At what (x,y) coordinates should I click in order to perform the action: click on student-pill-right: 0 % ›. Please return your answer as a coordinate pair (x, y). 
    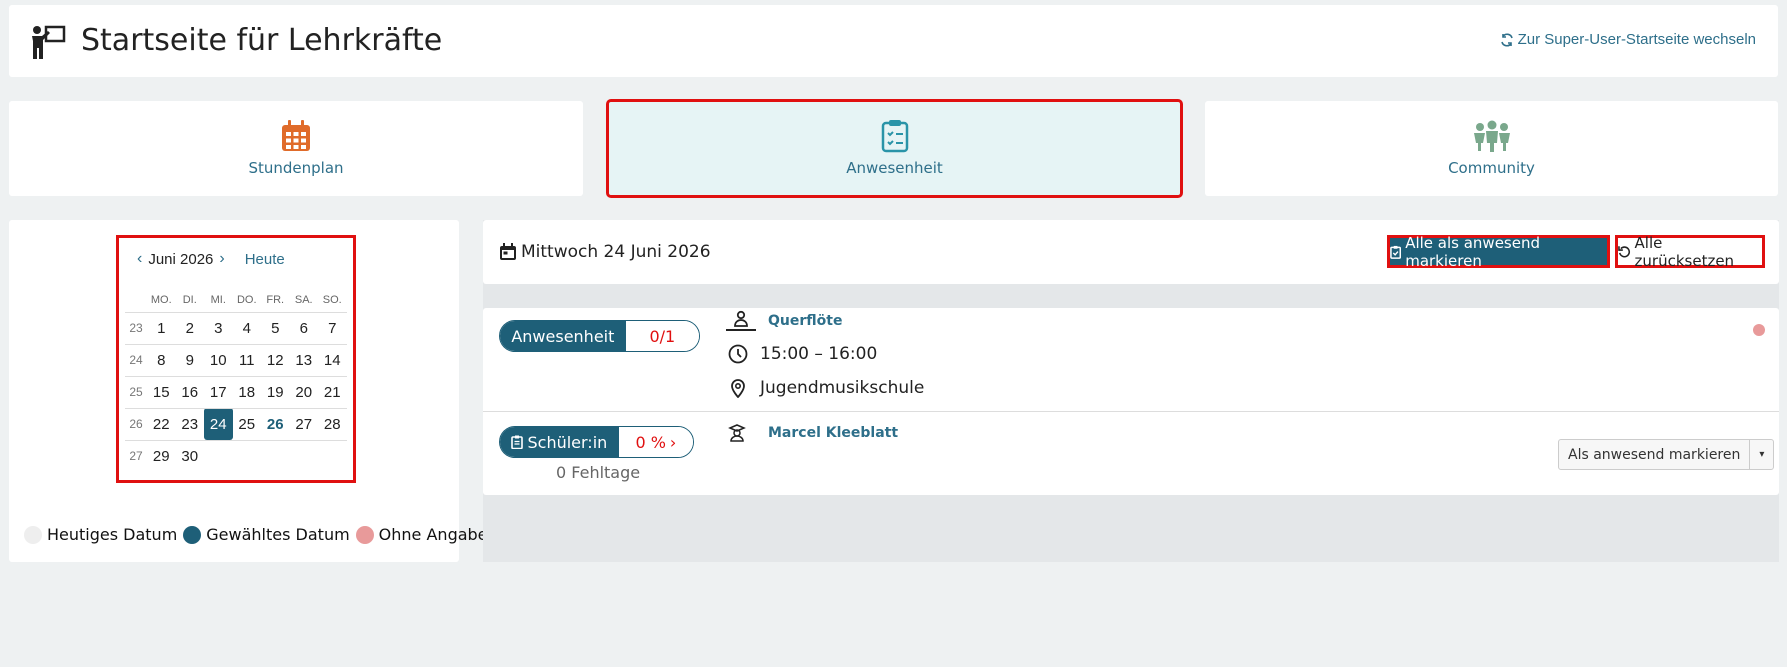
    Looking at the image, I should click on (655, 442).